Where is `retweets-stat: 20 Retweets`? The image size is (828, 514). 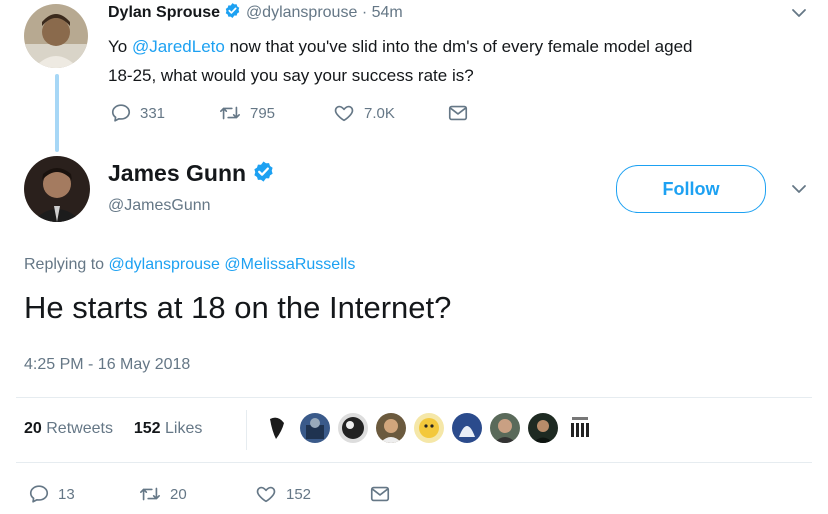
retweets-stat: 20 Retweets is located at coordinates (68, 428).